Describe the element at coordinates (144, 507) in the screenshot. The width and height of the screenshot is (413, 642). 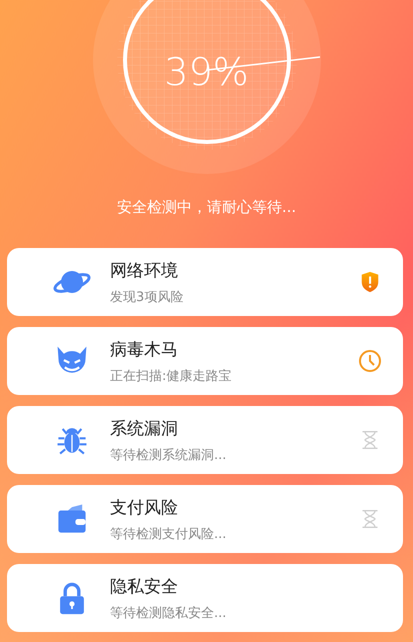
I see `scan-item-title: 支付风险` at that location.